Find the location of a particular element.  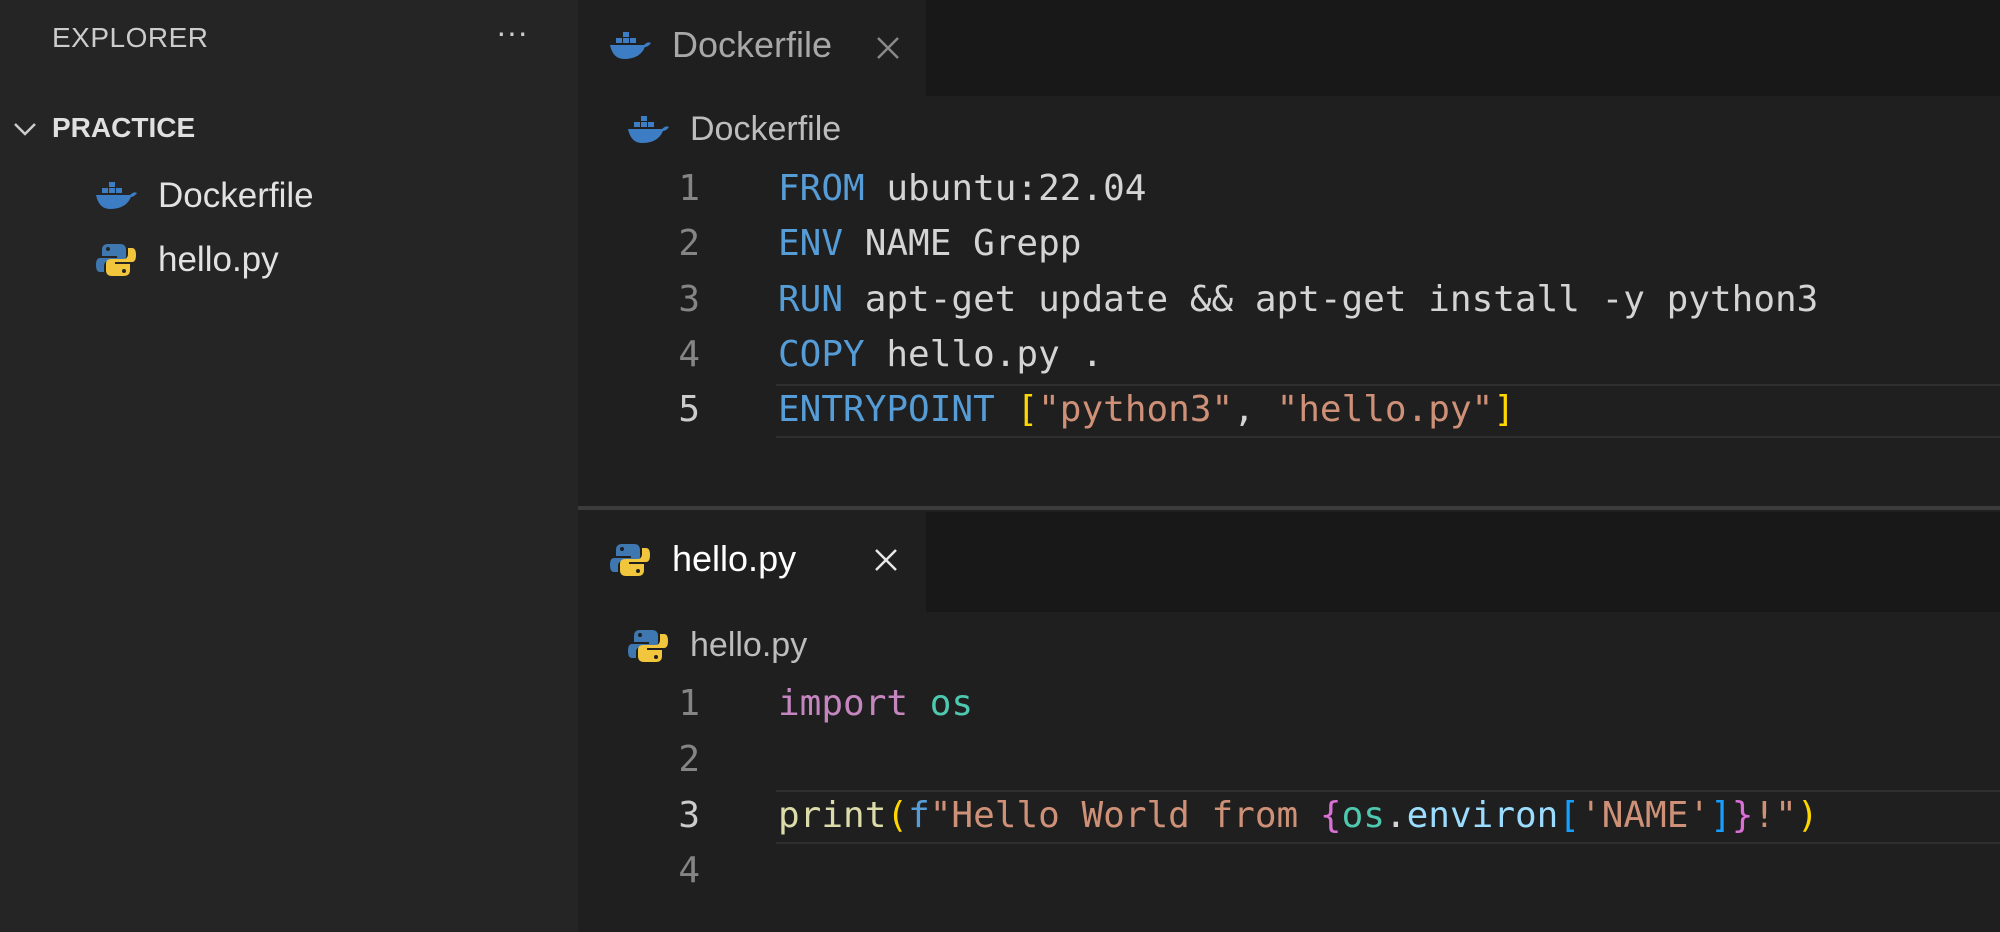

code-line: 1 import os is located at coordinates (1289, 704).